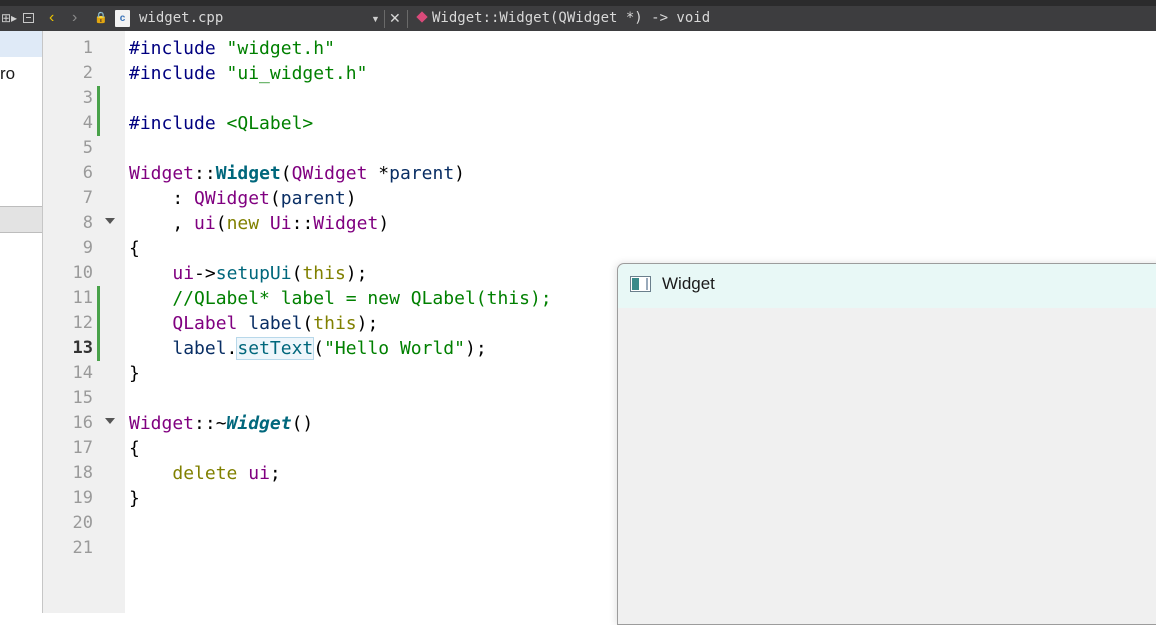 This screenshot has width=1156, height=625. What do you see at coordinates (275, 348) in the screenshot?
I see `code-token-highlighted: setText` at bounding box center [275, 348].